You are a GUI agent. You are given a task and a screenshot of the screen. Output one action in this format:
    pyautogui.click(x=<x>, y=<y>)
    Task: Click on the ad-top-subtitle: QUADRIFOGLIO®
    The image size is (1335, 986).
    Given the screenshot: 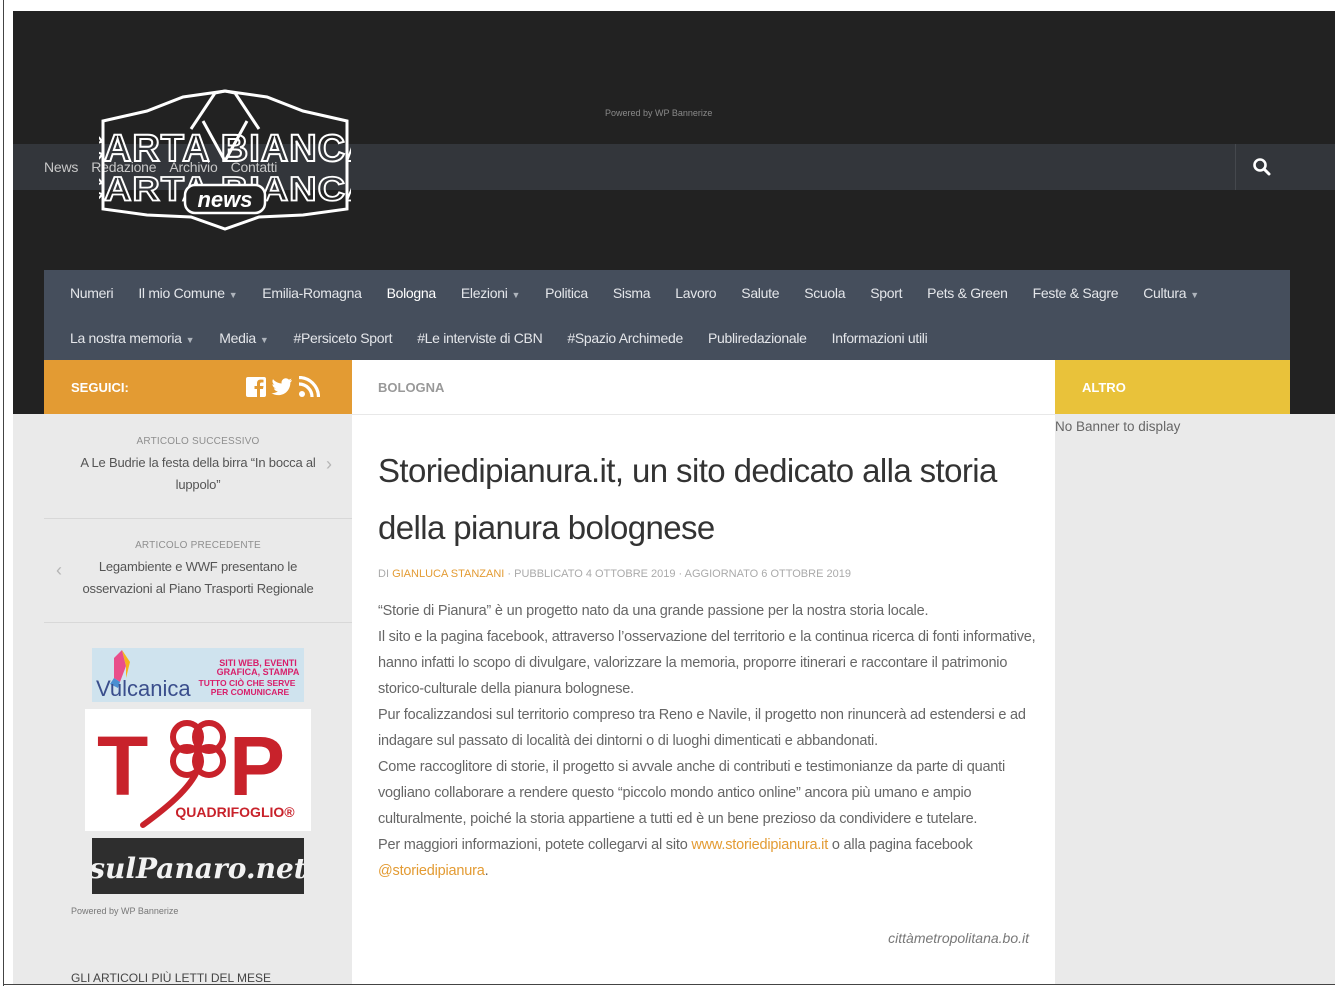 What is the action you would take?
    pyautogui.click(x=235, y=812)
    